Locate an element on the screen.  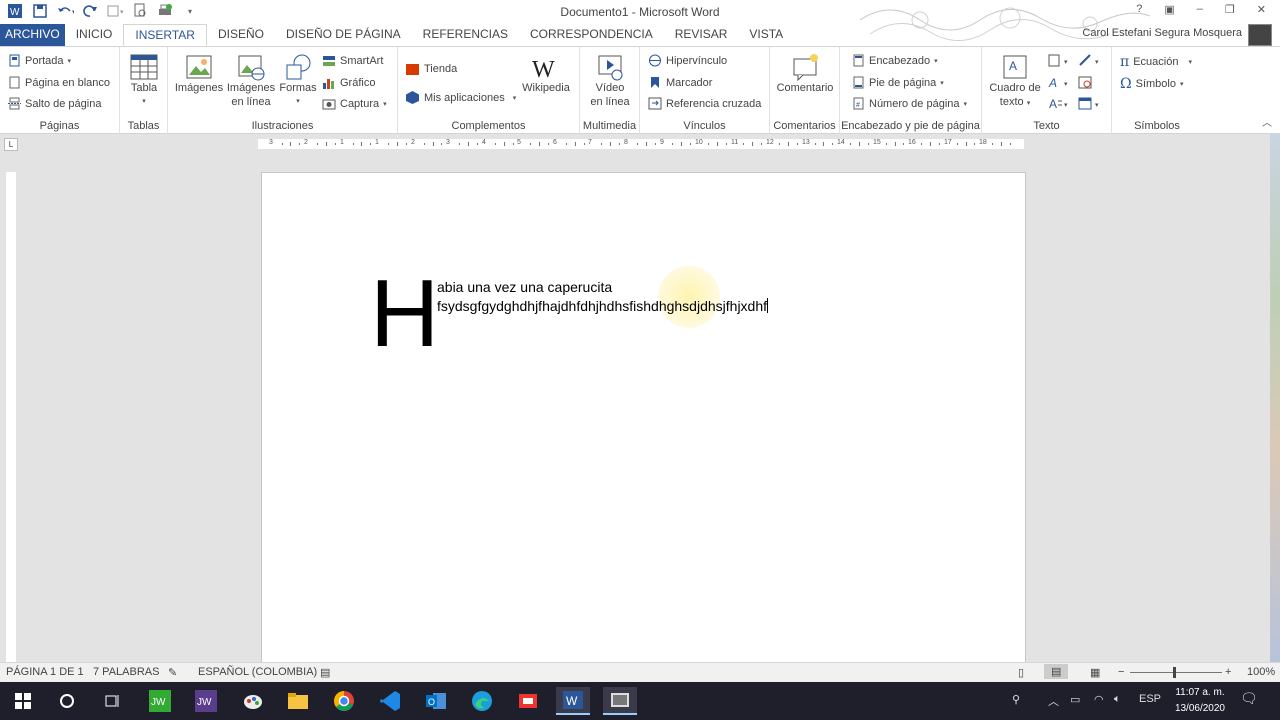
bookmark-icon is located at coordinates (655, 82).